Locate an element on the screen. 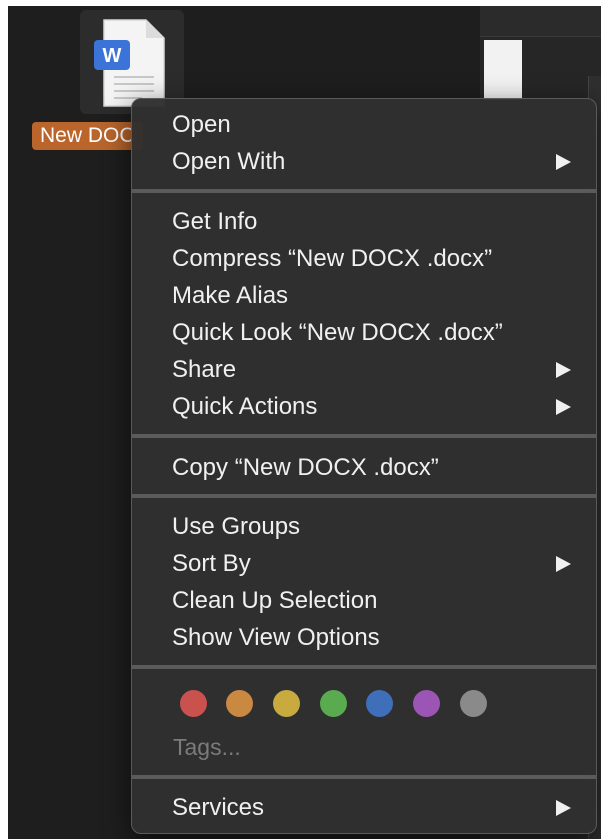 Image resolution: width=601 pixels, height=839 pixels. menu-item-sort-by: Sort By is located at coordinates (364, 563).